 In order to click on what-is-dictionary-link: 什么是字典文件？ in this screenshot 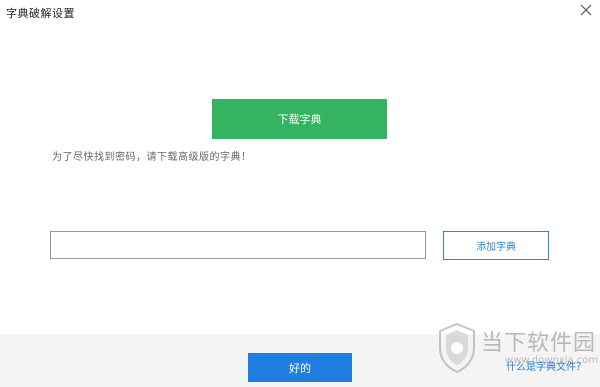, I will do `click(546, 365)`.